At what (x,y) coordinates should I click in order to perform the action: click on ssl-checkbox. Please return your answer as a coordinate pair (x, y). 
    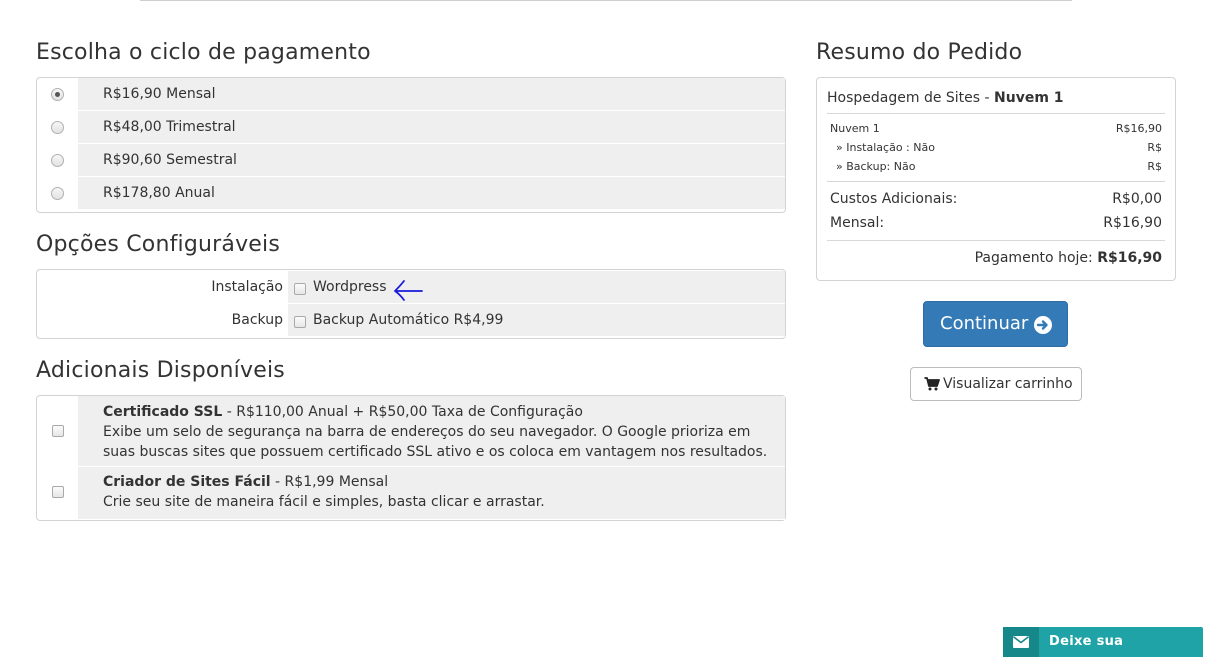
    Looking at the image, I should click on (58, 431).